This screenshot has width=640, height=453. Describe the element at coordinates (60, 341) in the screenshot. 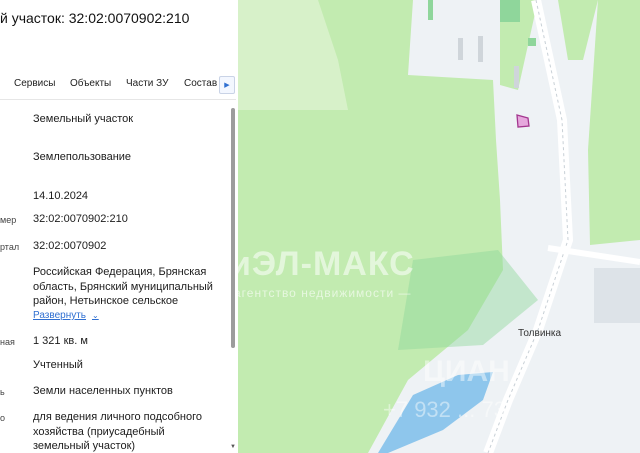

I see `attribute-value-area: 1 321 кв. м` at that location.